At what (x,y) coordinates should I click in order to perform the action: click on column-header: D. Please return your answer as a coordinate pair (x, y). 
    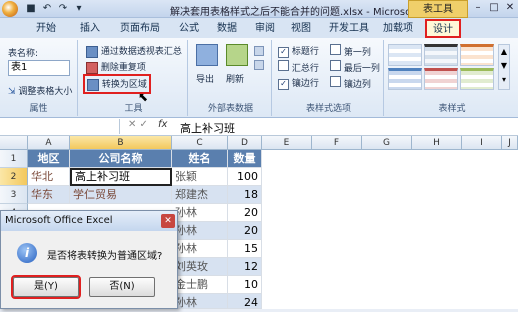
    Looking at the image, I should click on (245, 143).